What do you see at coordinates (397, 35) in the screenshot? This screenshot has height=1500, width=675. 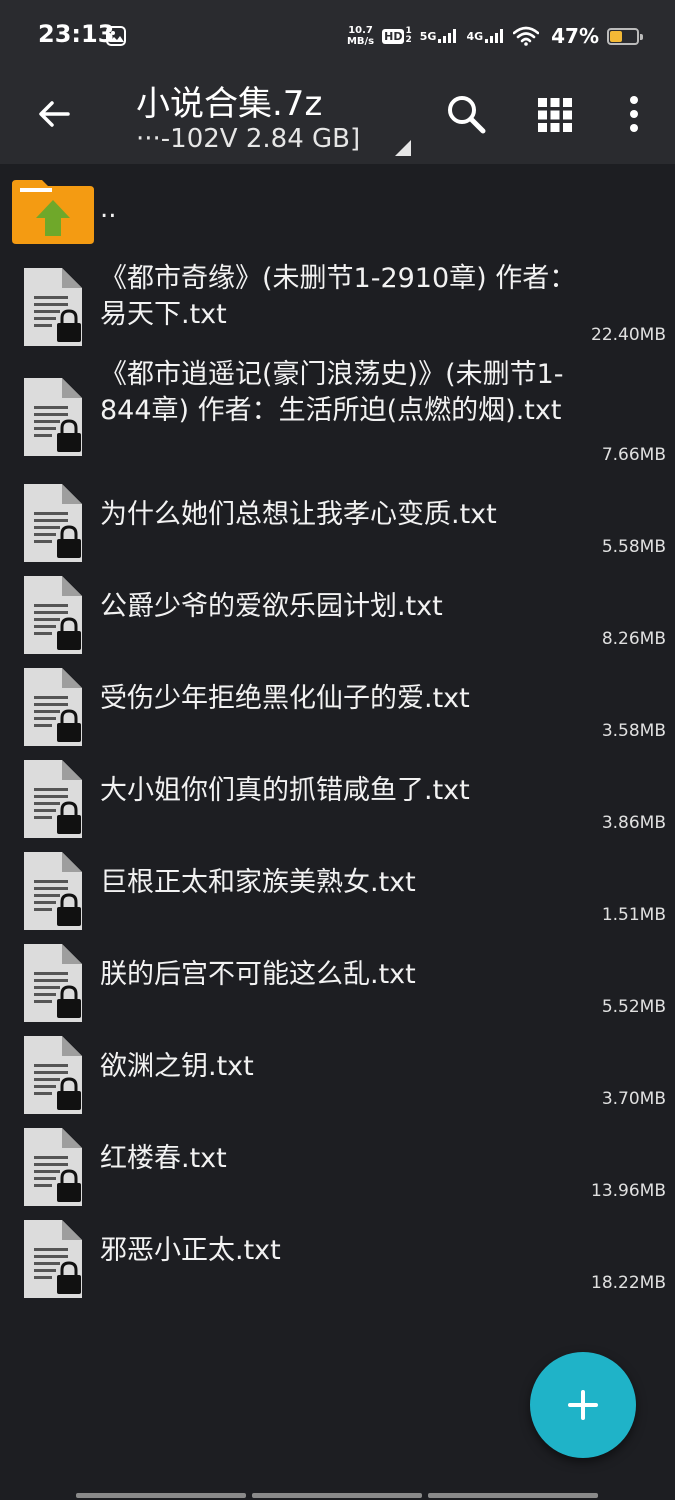 I see `hd-indicator: HD 12` at bounding box center [397, 35].